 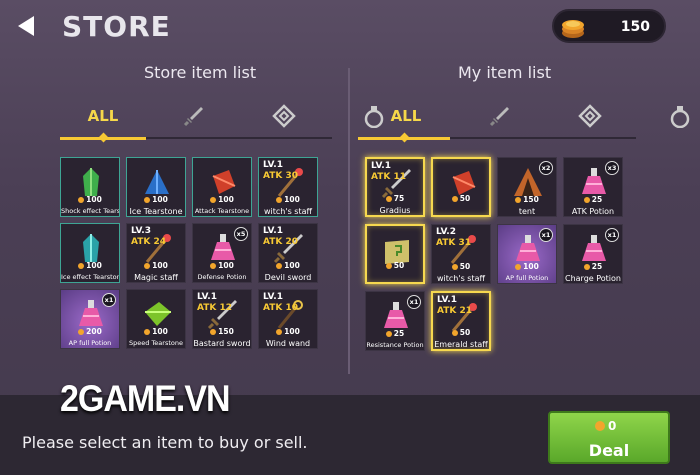 I want to click on sword-tab-icon, so click(x=193, y=117).